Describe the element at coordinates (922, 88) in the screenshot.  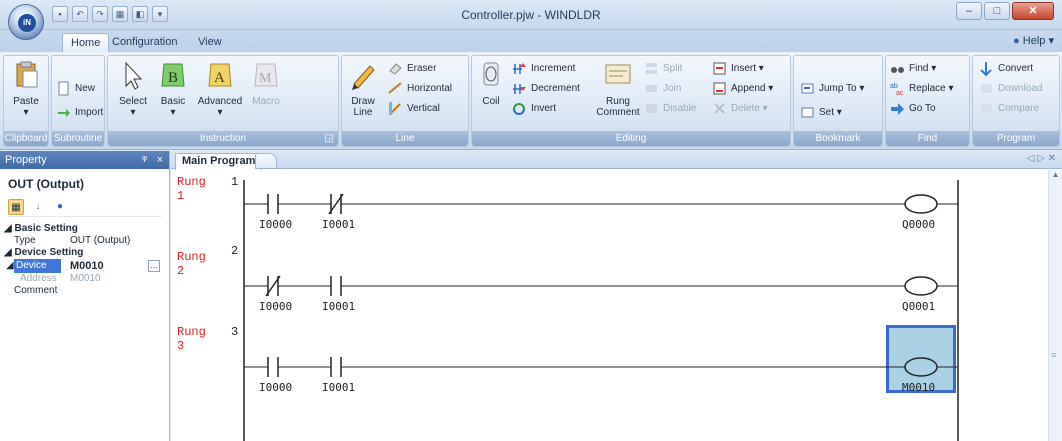
I see `replace-button: ab ac Replace ▾` at that location.